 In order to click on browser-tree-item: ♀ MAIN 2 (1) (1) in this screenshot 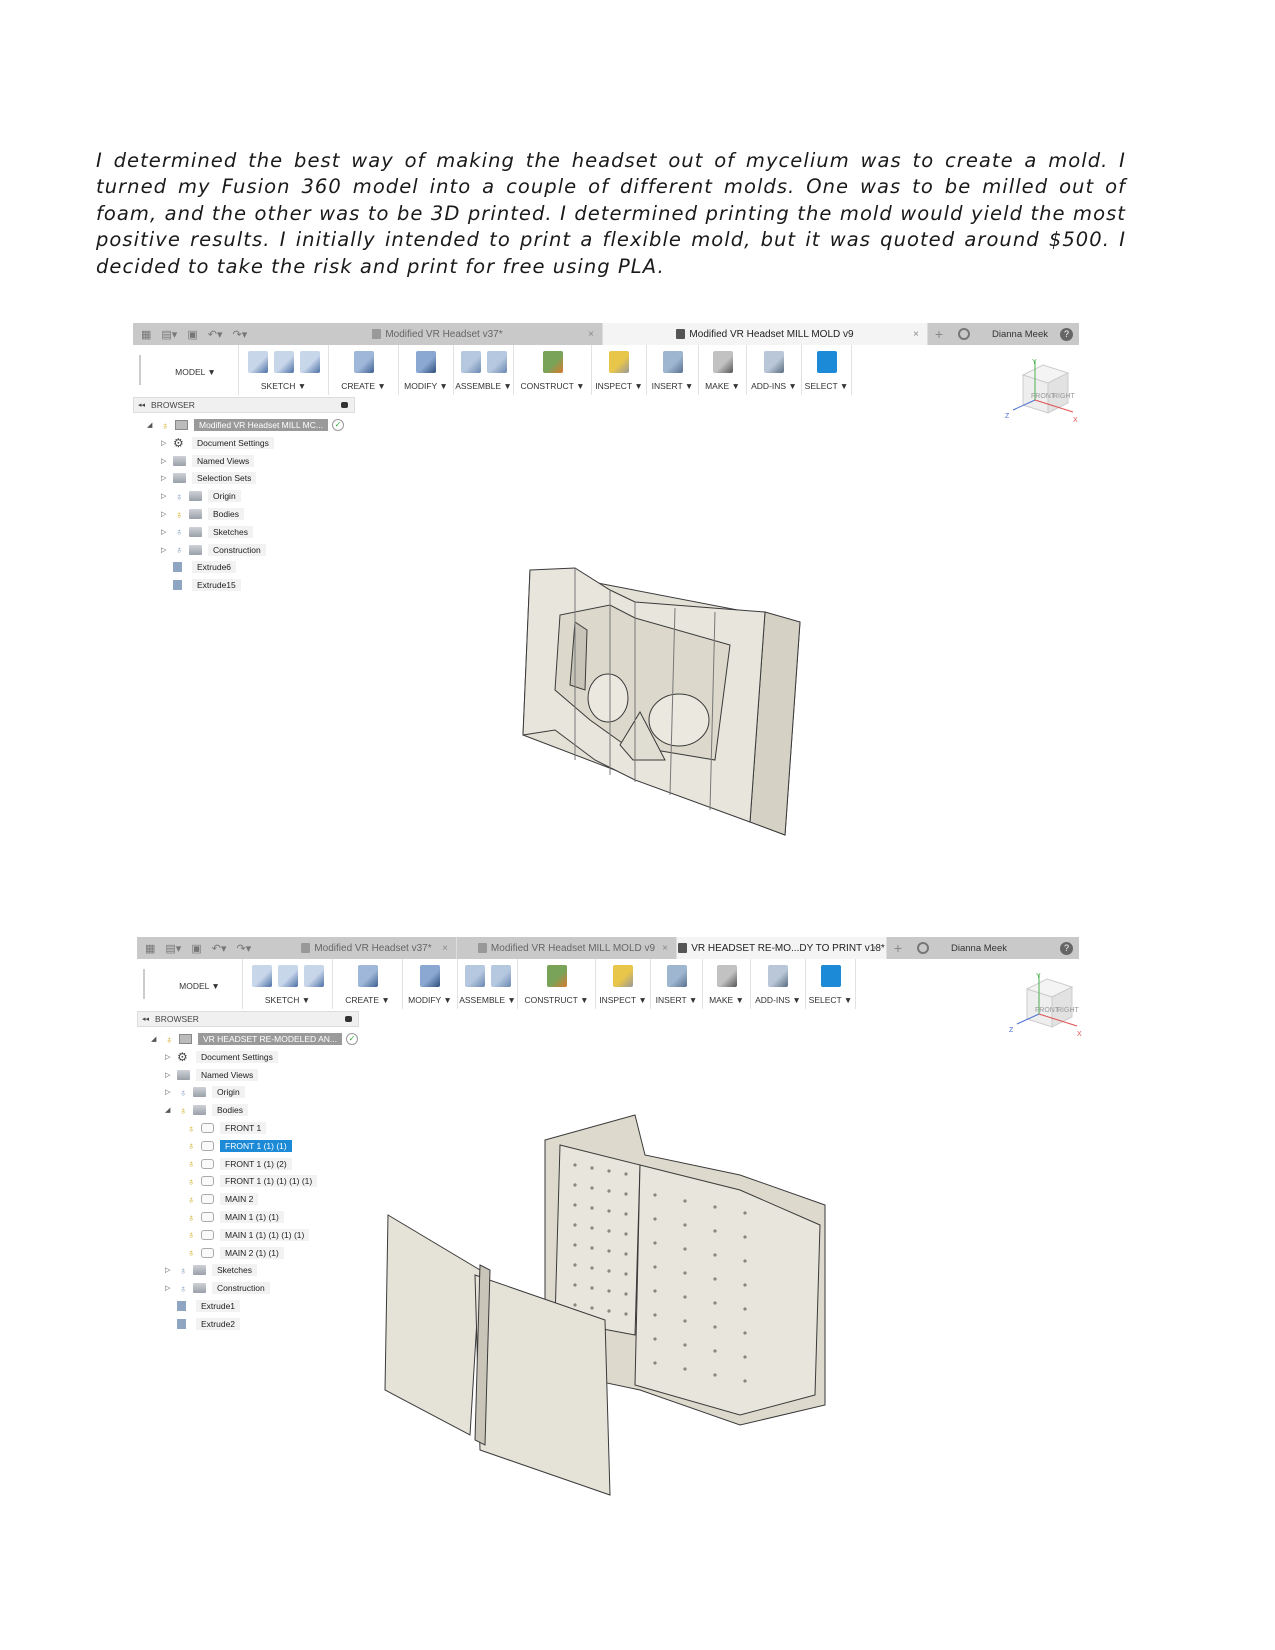, I will do `click(234, 1253)`.